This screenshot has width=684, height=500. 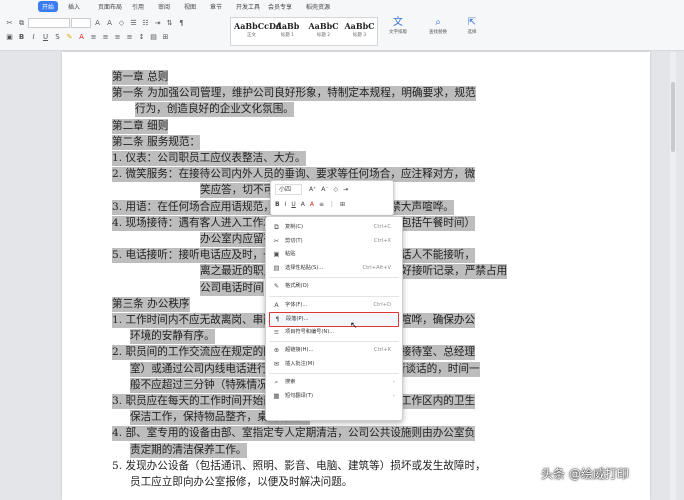 I want to click on mini-toolbar: 小四 A⁺ A⁻ ◇ ⇥ B I U A A ≡ ⋮ ⊞, so click(x=332, y=198).